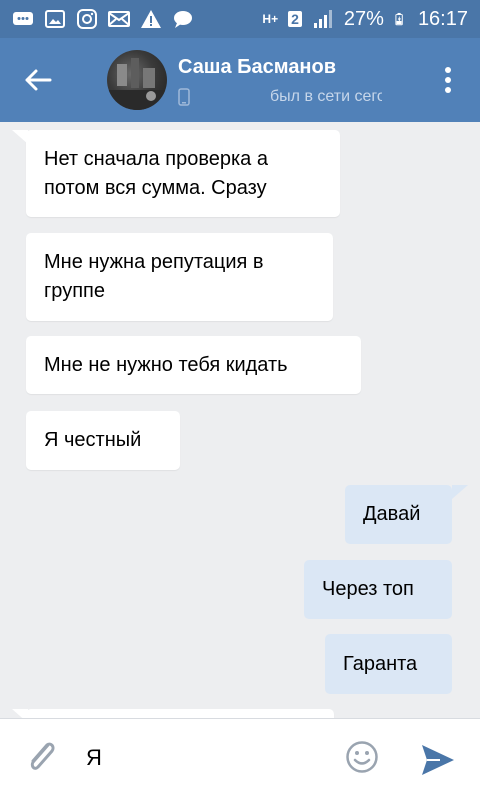 Image resolution: width=480 pixels, height=800 pixels. What do you see at coordinates (326, 96) in the screenshot?
I see `contact-status: был в сети сегодня` at bounding box center [326, 96].